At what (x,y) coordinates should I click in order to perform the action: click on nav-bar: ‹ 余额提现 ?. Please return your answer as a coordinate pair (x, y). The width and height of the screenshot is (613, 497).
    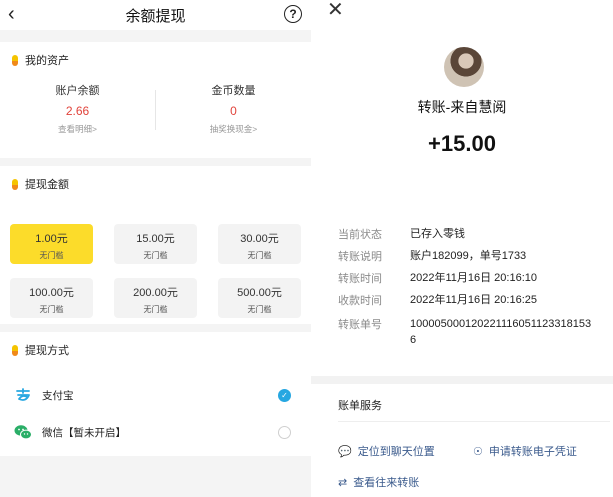
    Looking at the image, I should click on (155, 15).